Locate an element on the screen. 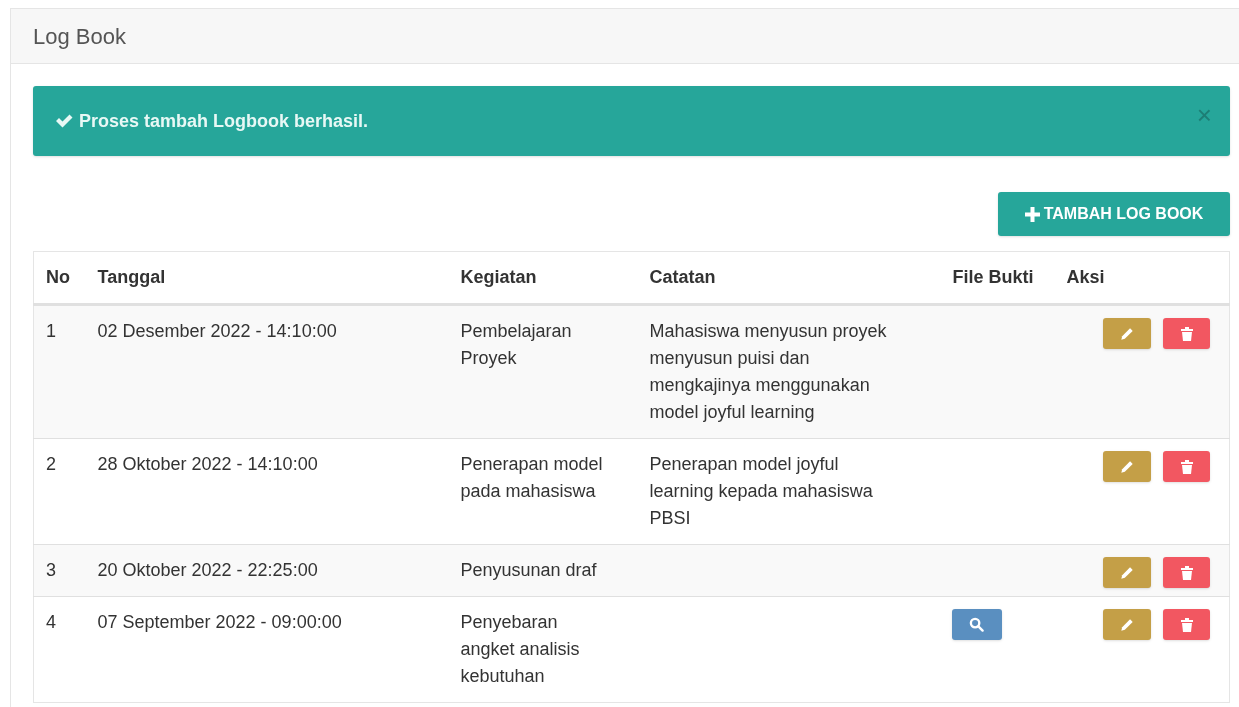  add-logbook-button: TAMBAH LOG BOOK is located at coordinates (1114, 214).